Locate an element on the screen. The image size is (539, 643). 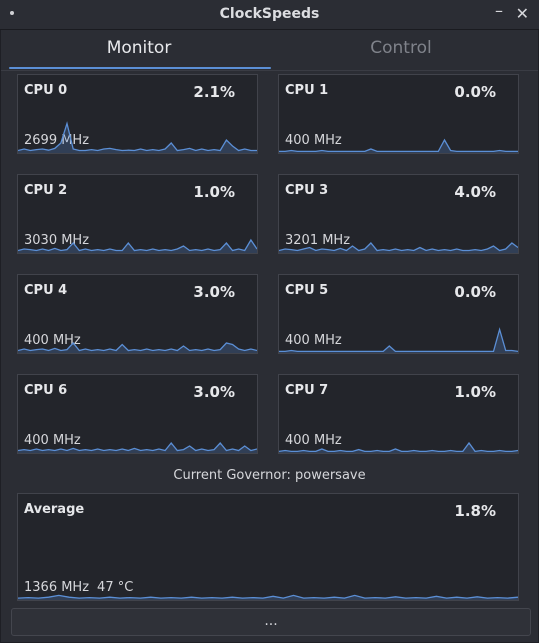
cpu-panel: CPU 5 0.0% 400 MHz is located at coordinates (398, 314).